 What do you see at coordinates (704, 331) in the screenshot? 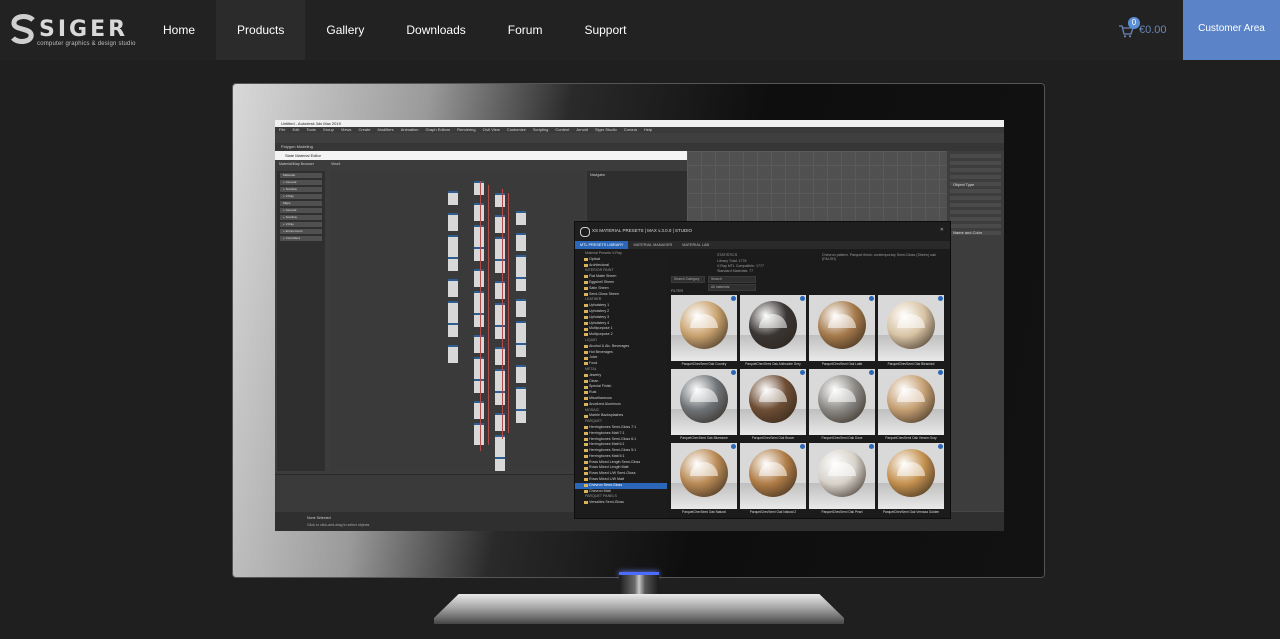
I see `material-swatch: ParquetChevSemi Oak Country` at bounding box center [704, 331].